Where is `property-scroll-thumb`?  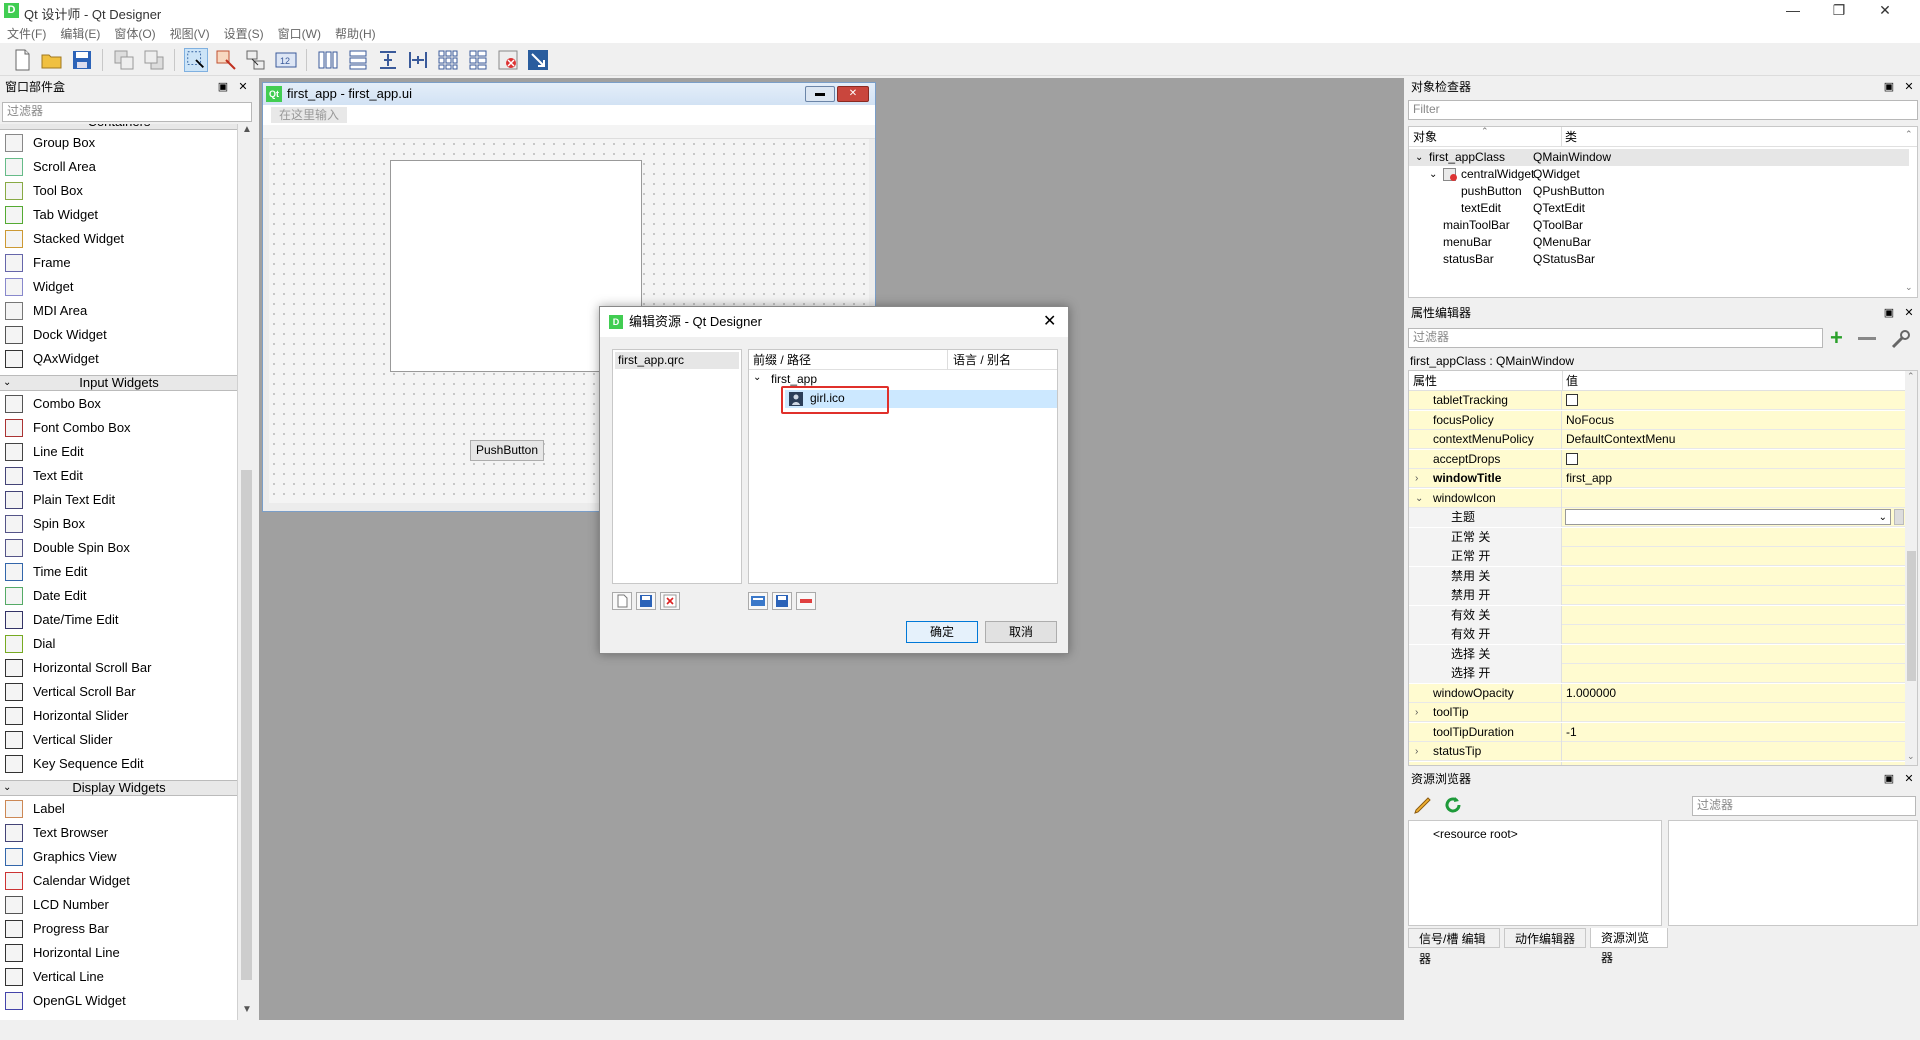
property-scroll-thumb is located at coordinates (1911, 616).